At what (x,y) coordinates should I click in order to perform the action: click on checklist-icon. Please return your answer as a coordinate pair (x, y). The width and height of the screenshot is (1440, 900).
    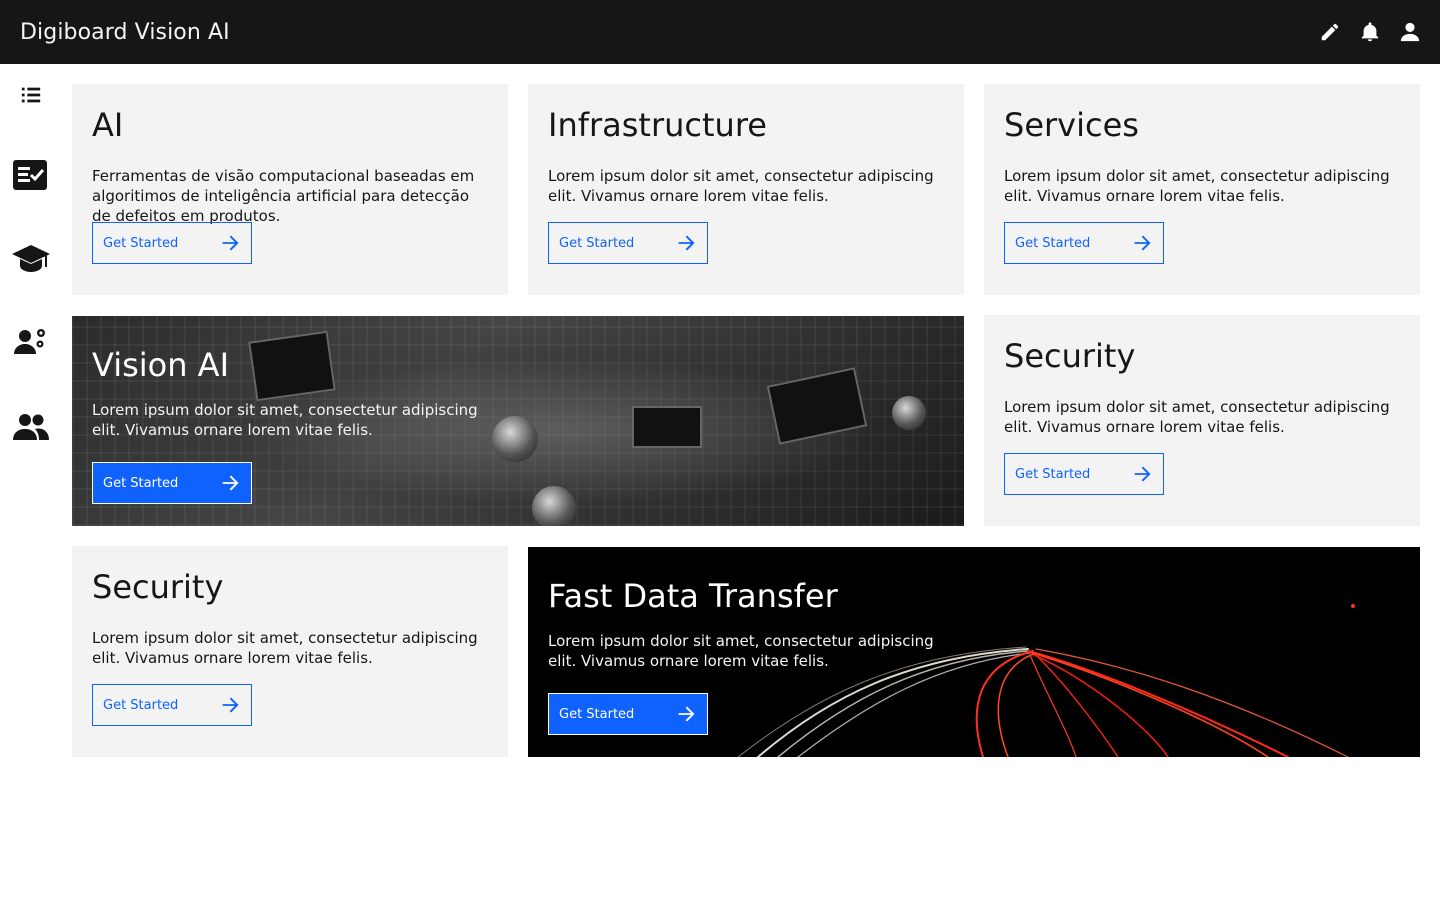
    Looking at the image, I should click on (30, 175).